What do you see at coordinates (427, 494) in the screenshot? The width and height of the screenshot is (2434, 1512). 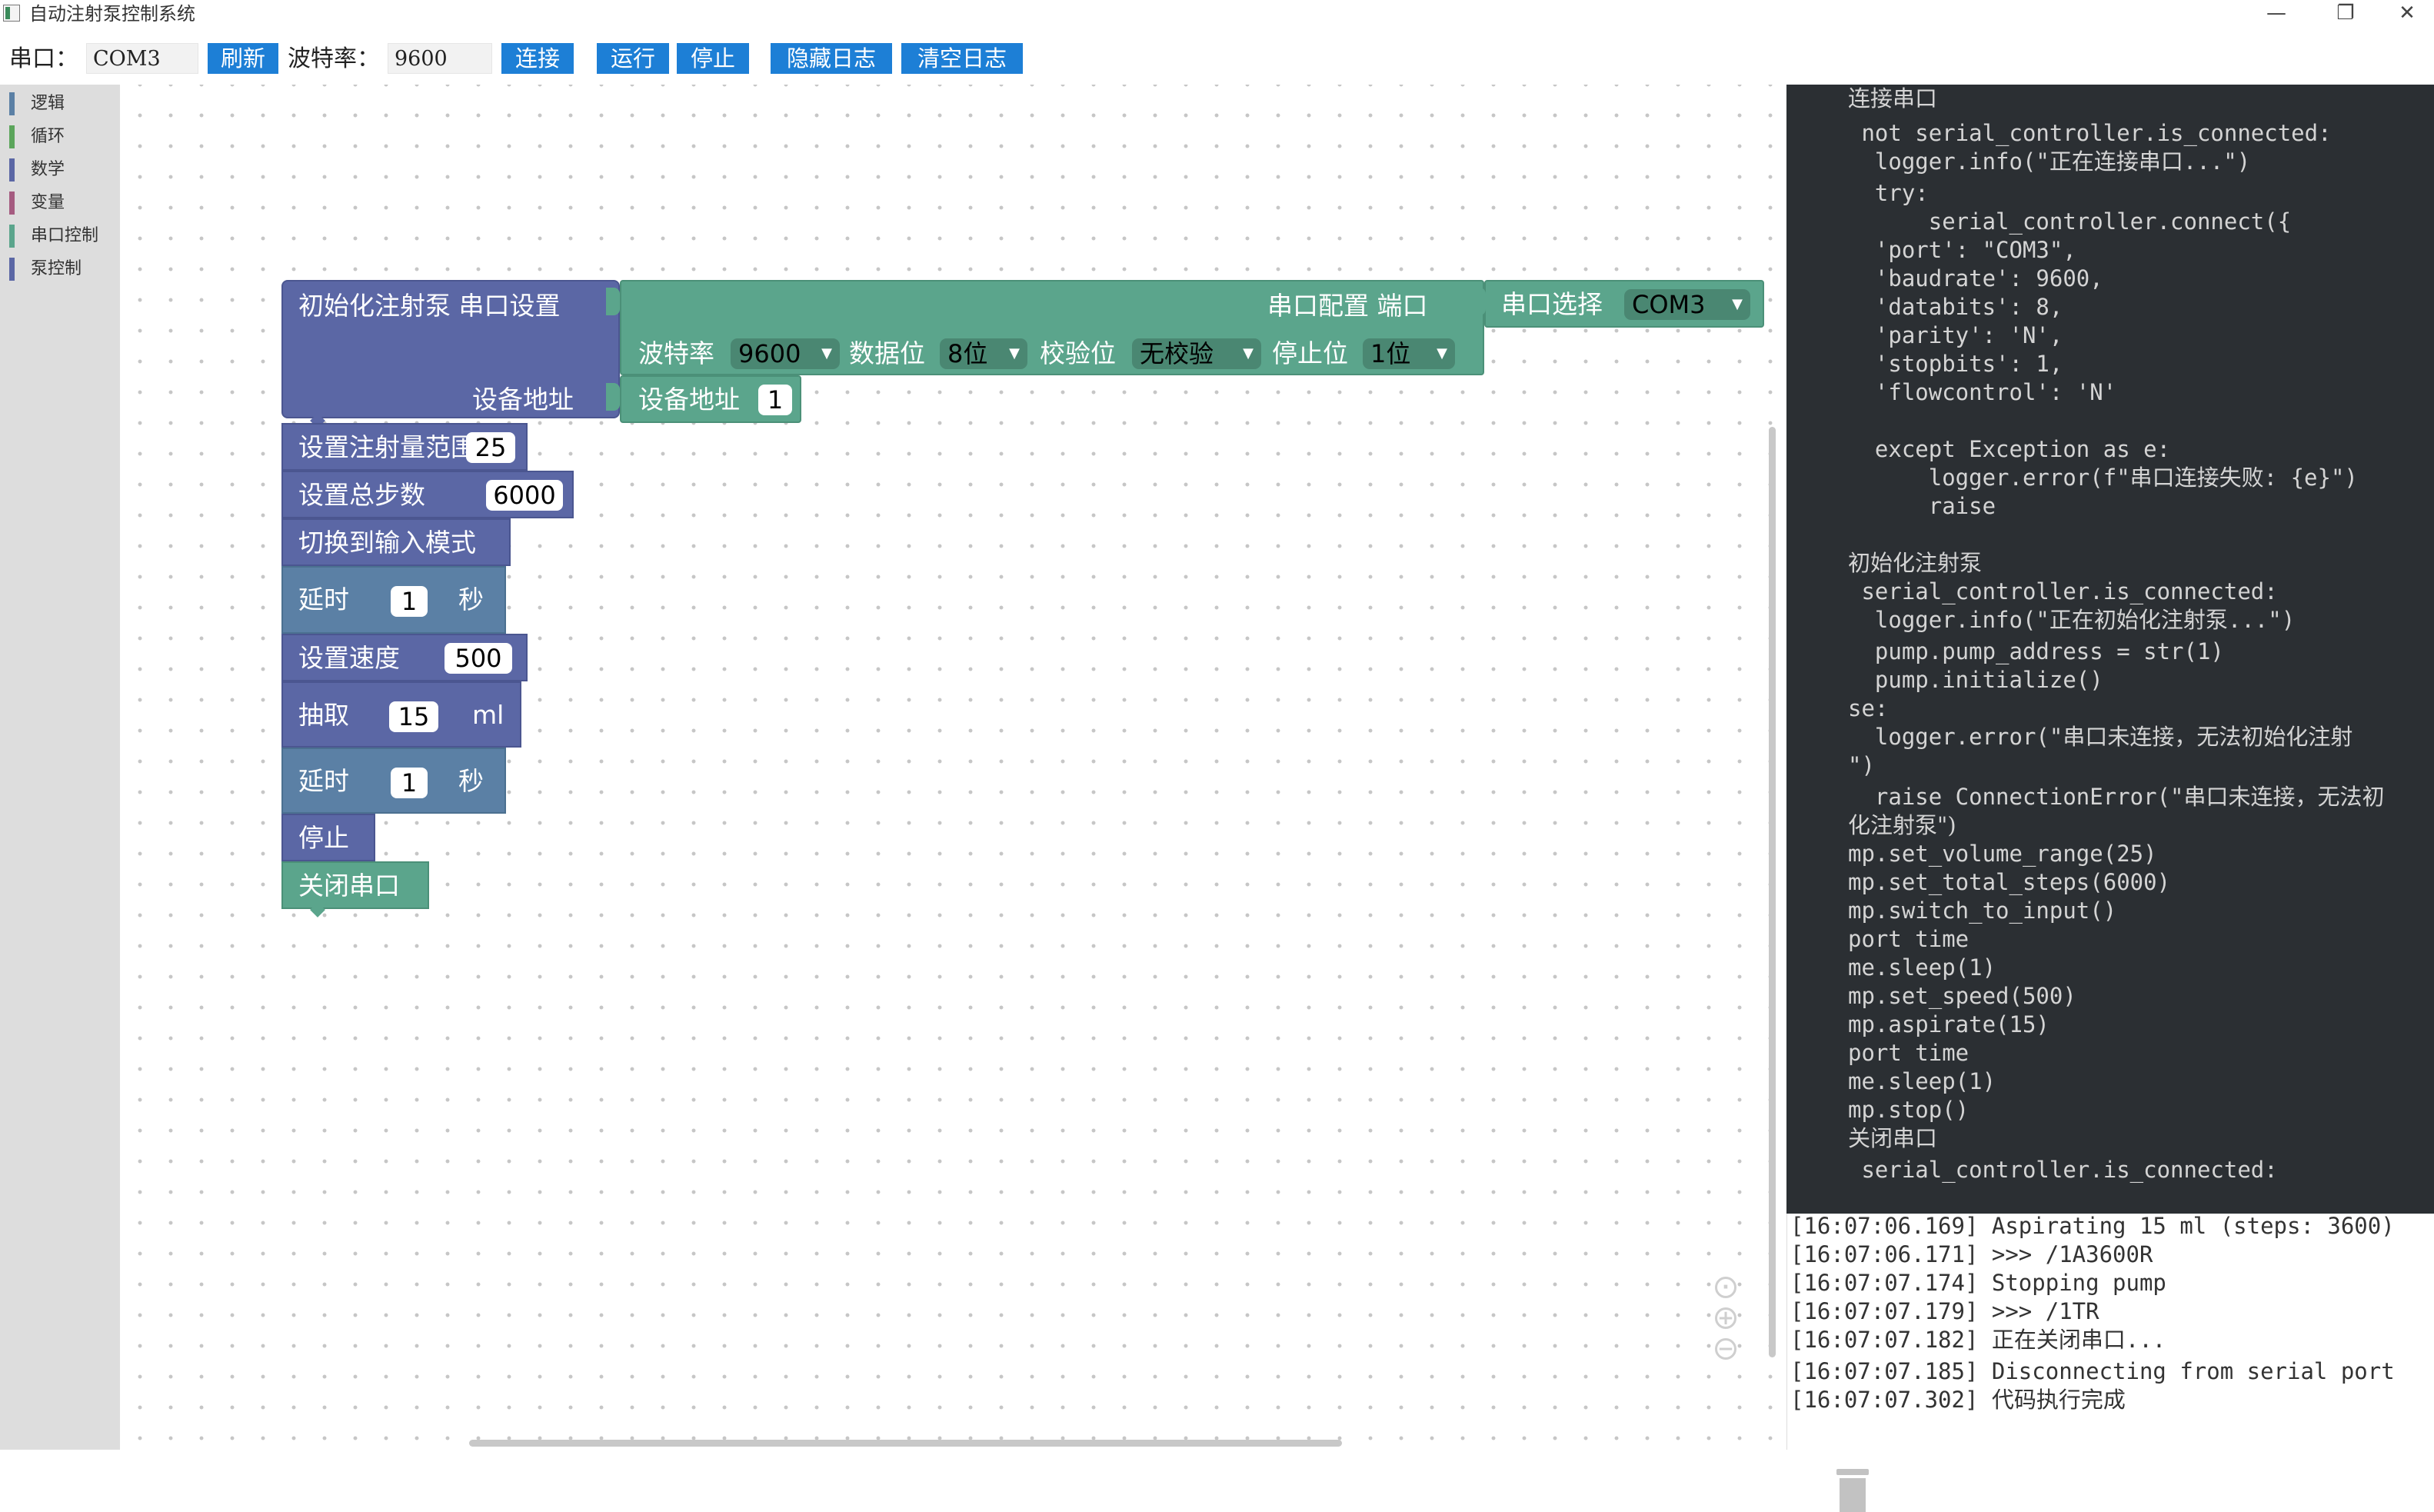 I see `set-total-steps-block: 设置总步数 6000` at bounding box center [427, 494].